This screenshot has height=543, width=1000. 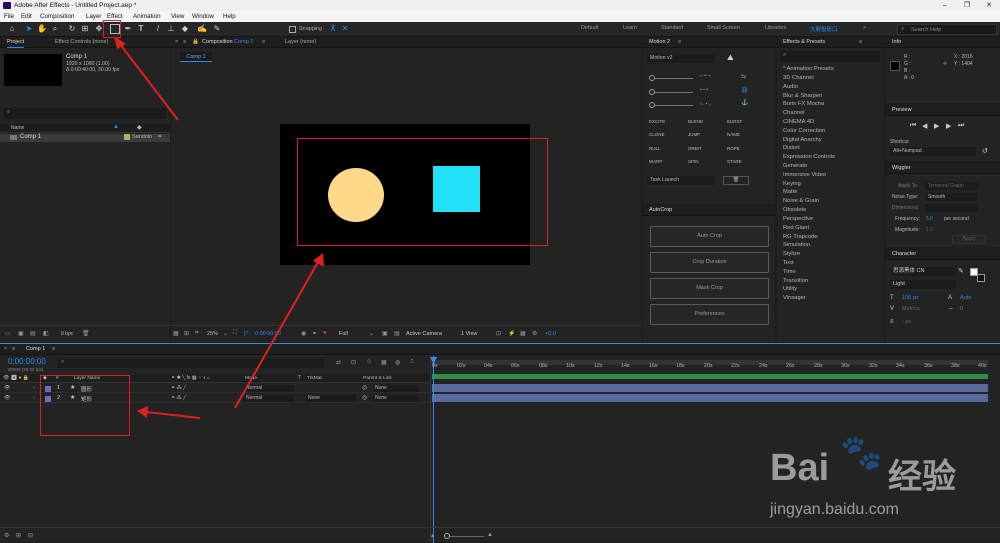 I want to click on paw-logo-icon: 🐾, so click(x=861, y=453).